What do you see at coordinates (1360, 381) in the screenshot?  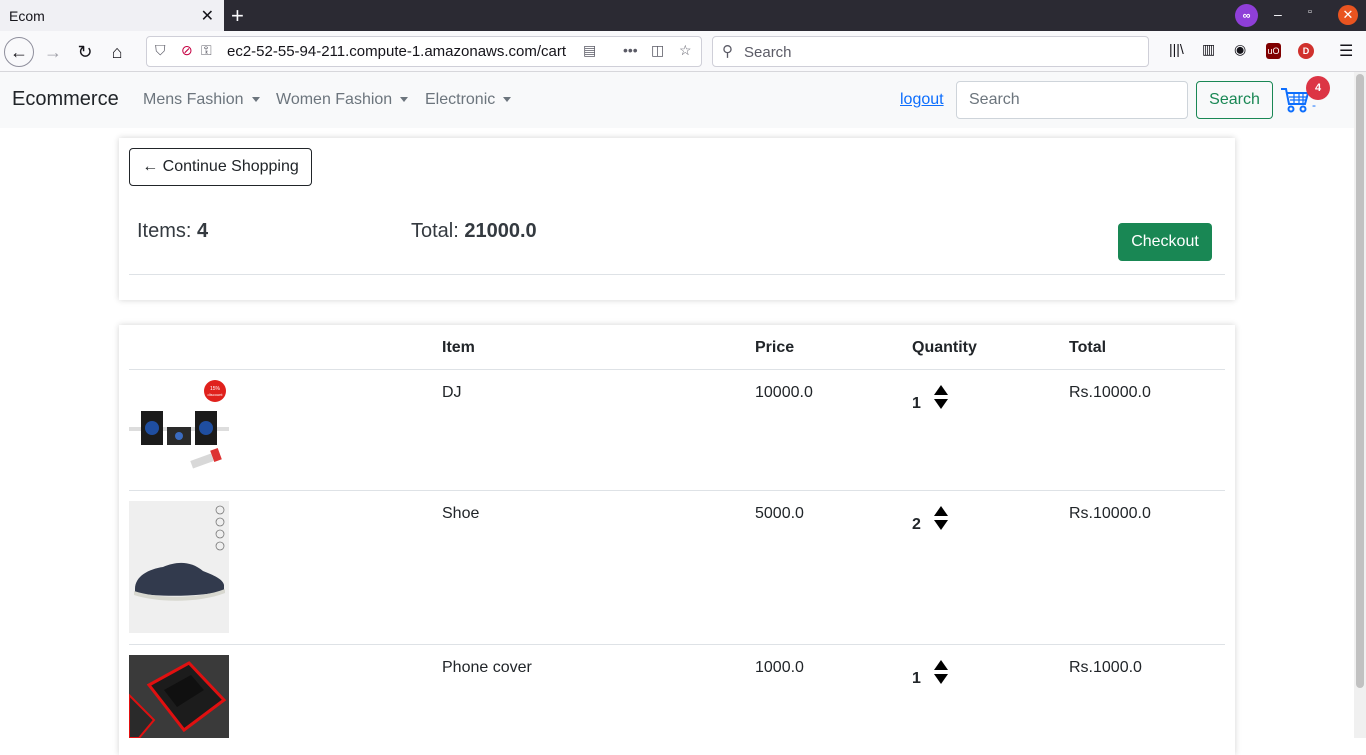 I see `scrollbar-thumb` at bounding box center [1360, 381].